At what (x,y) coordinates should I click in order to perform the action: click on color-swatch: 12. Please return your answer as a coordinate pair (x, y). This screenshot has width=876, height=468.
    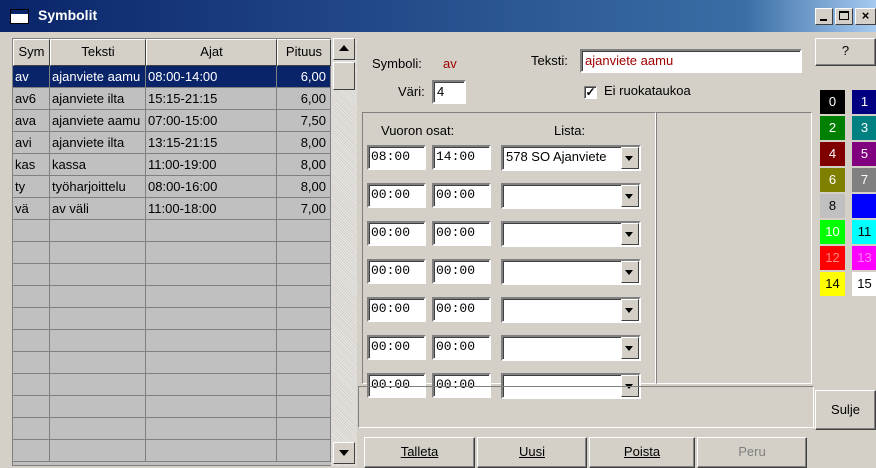
    Looking at the image, I should click on (832, 258).